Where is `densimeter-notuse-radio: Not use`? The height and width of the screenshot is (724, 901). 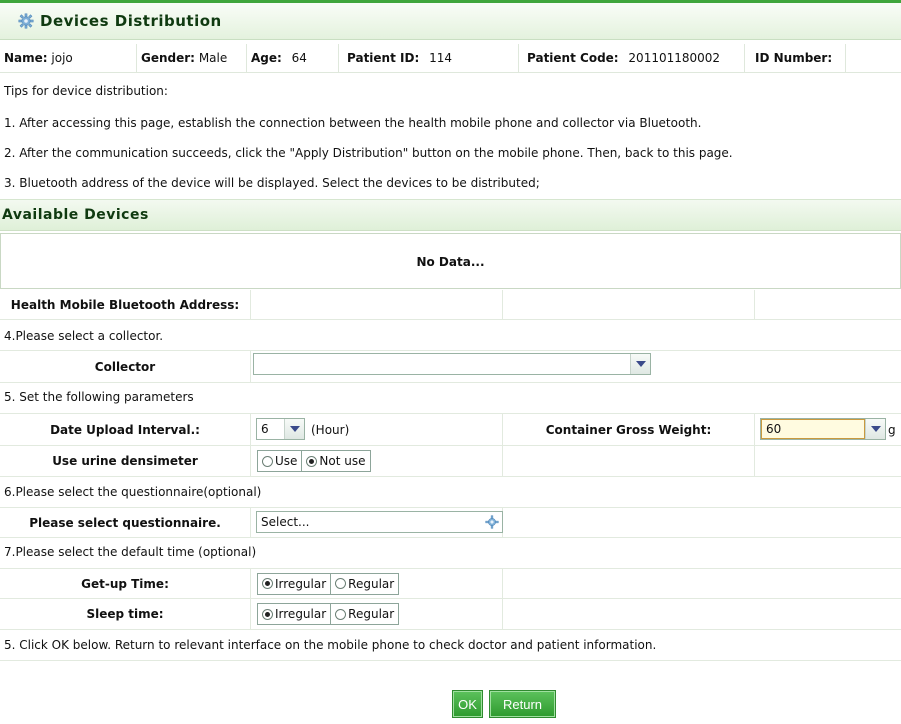 densimeter-notuse-radio: Not use is located at coordinates (336, 461).